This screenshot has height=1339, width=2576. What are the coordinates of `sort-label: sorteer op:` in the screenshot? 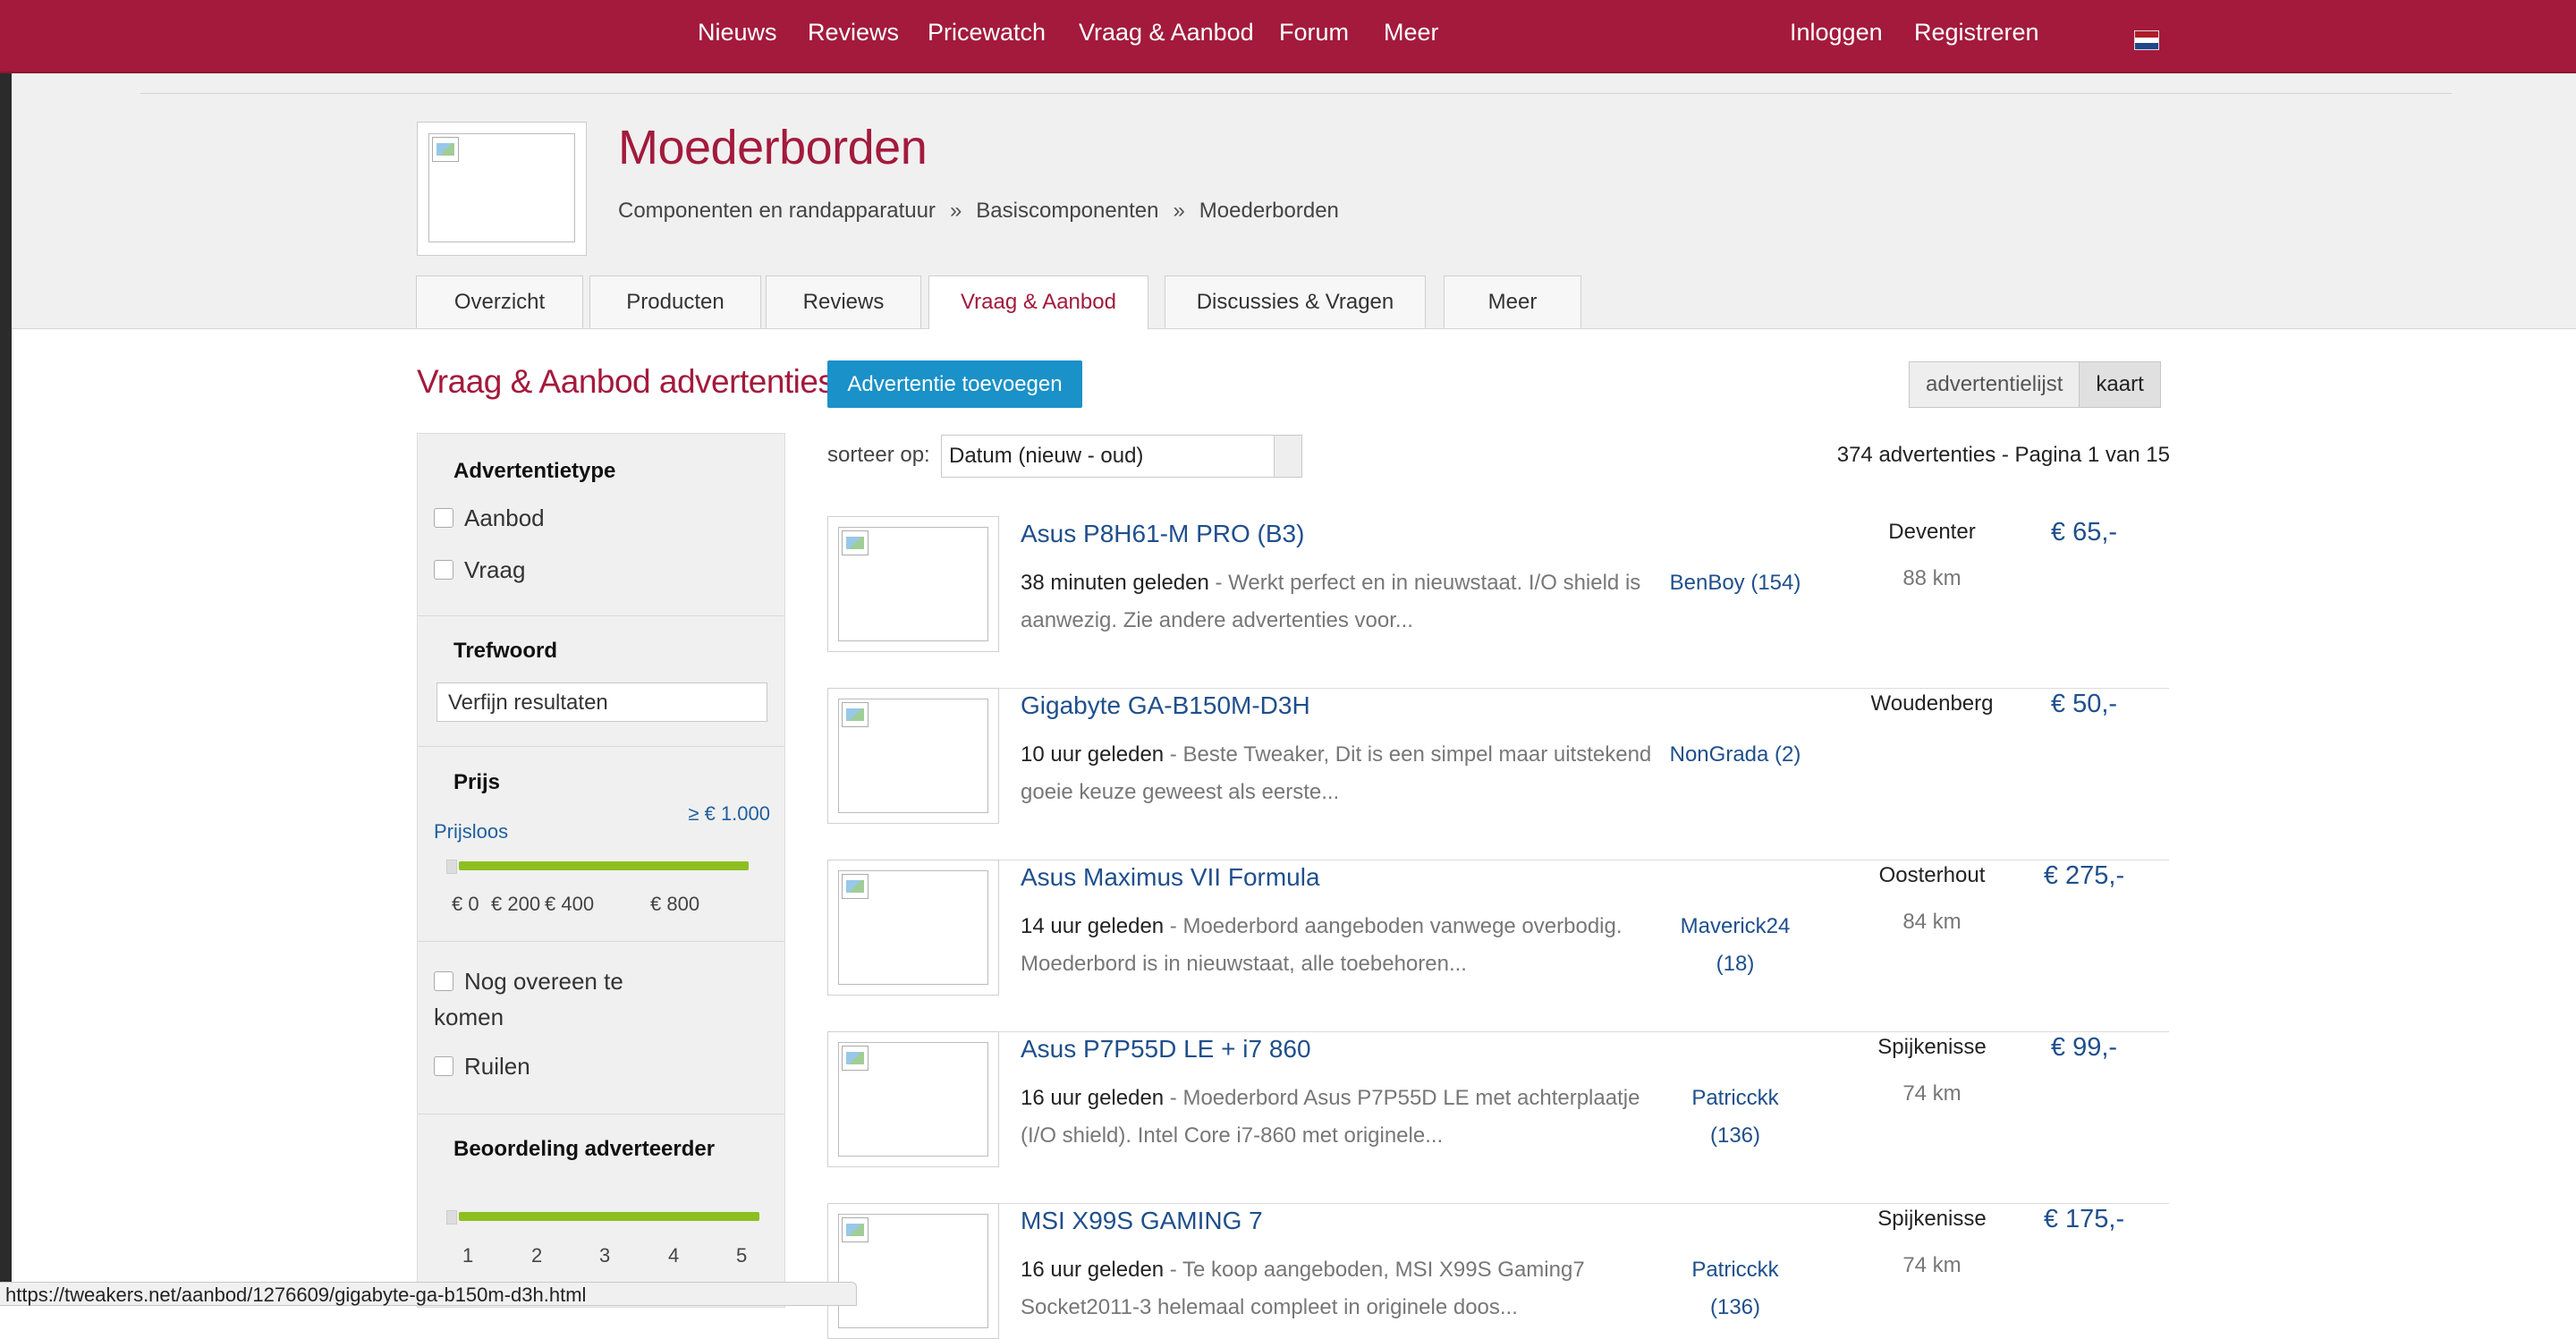 It's located at (878, 455).